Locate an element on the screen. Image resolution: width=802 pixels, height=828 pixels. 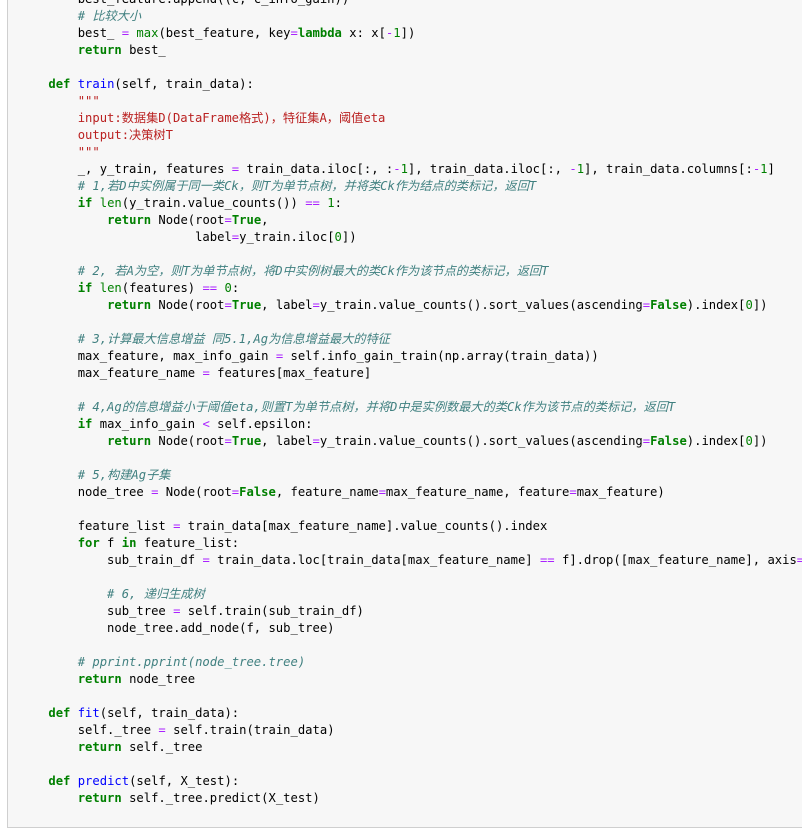
code-line: output:决策树T is located at coordinates (410, 135).